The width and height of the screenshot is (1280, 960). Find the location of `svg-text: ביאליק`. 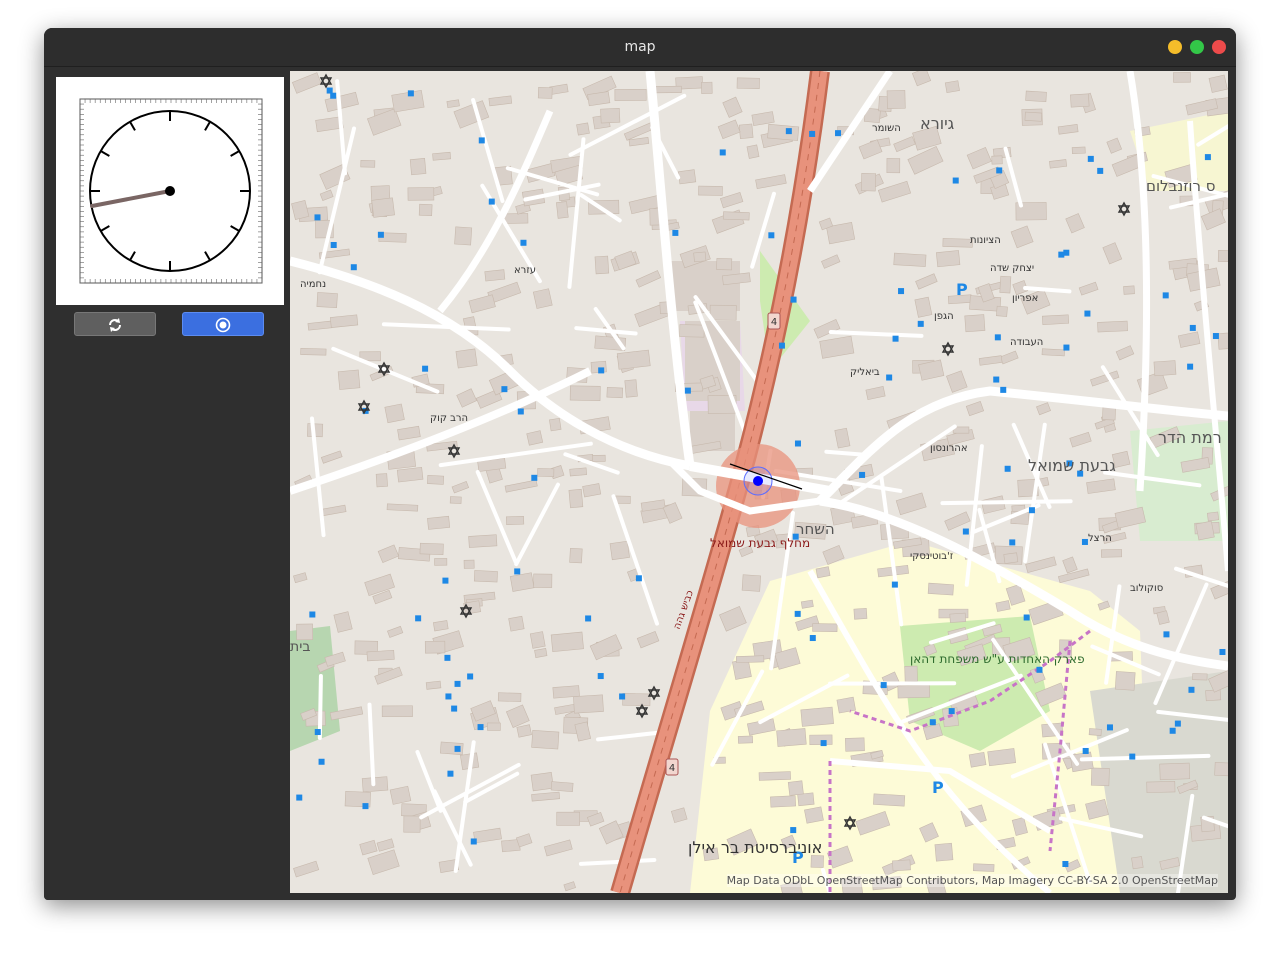

svg-text: ביאליק is located at coordinates (865, 372).